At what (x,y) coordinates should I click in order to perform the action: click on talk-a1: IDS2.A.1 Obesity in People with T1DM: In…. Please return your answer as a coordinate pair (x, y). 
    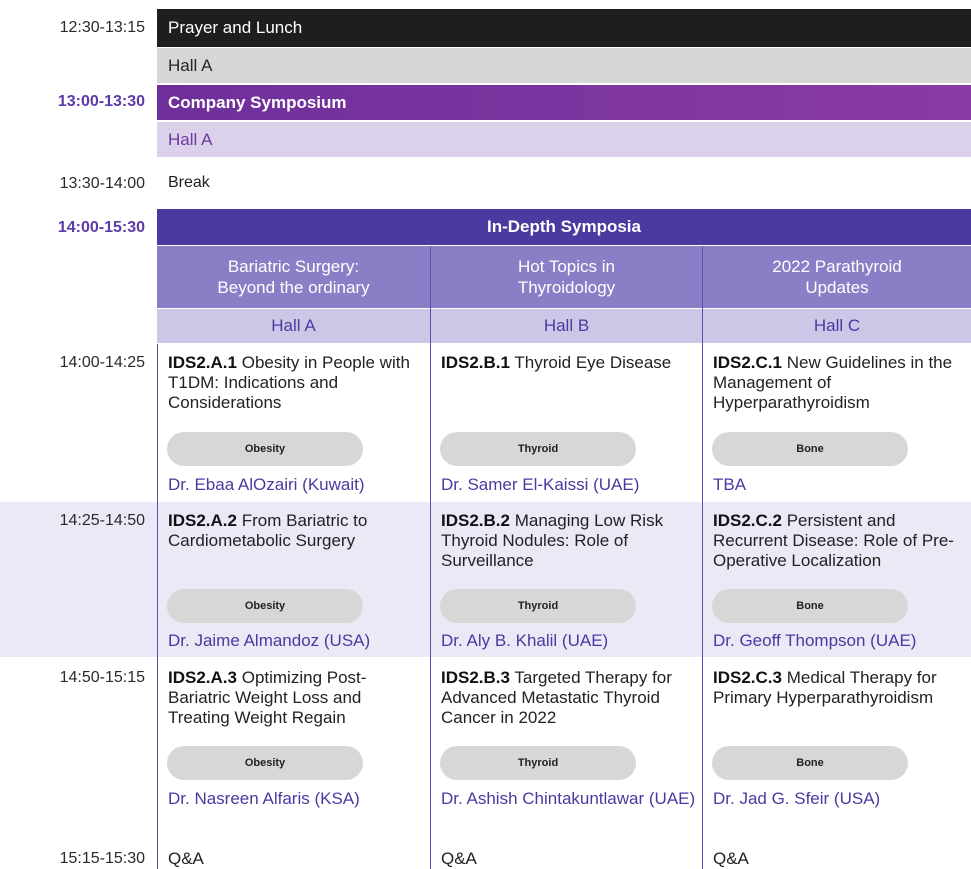
    Looking at the image, I should click on (295, 383).